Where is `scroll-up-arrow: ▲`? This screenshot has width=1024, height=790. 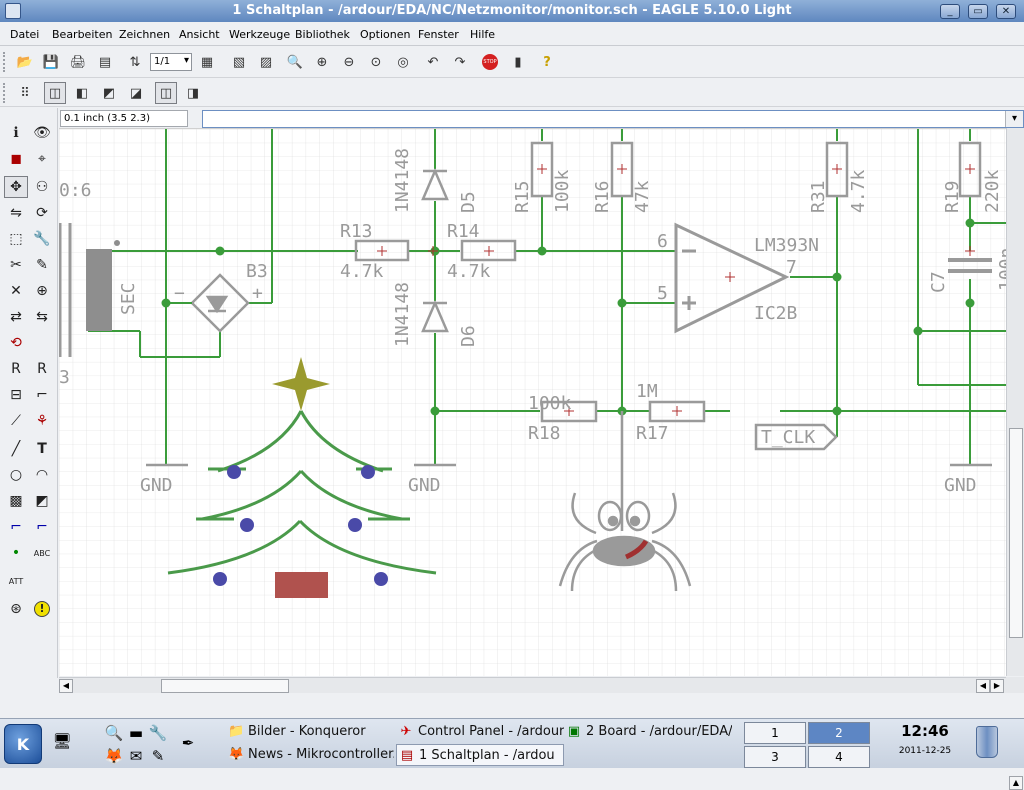 scroll-up-arrow: ▲ is located at coordinates (1016, 783).